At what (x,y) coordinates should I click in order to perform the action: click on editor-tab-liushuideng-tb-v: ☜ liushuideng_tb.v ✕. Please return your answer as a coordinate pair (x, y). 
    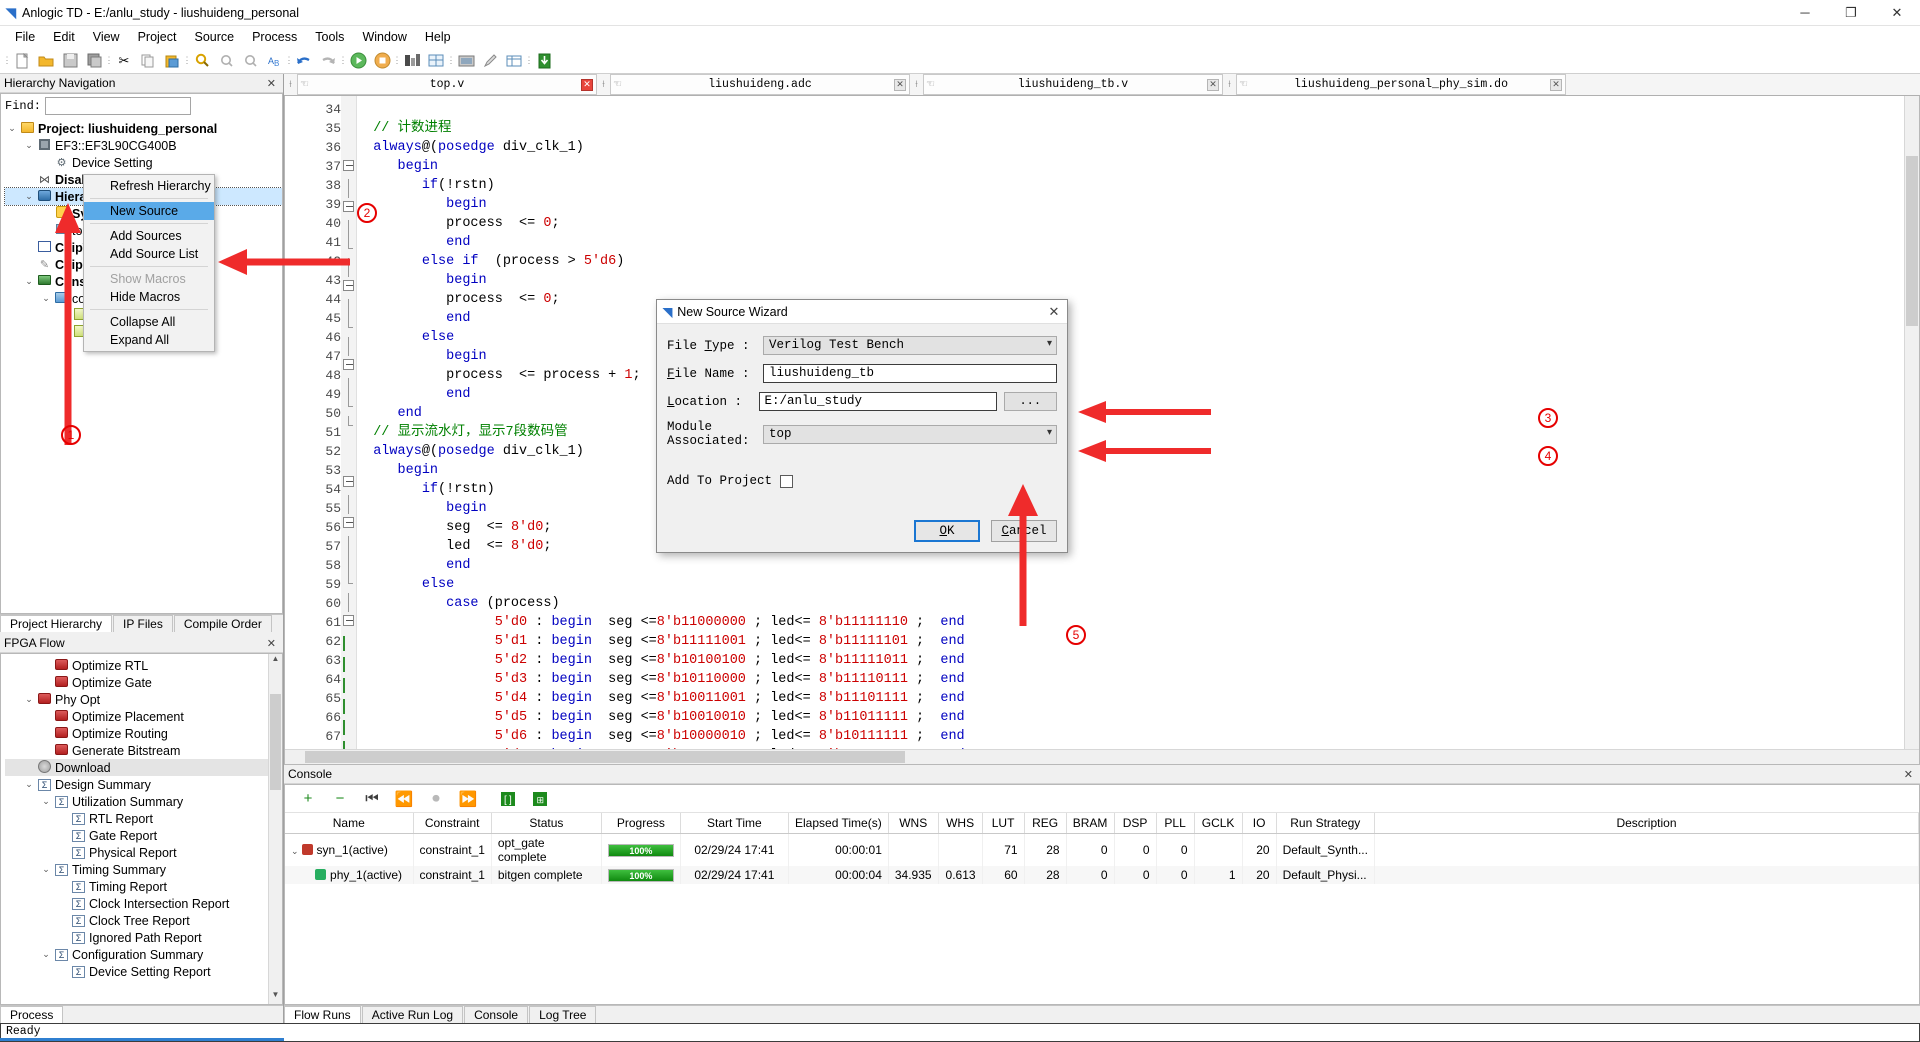
    Looking at the image, I should click on (1073, 84).